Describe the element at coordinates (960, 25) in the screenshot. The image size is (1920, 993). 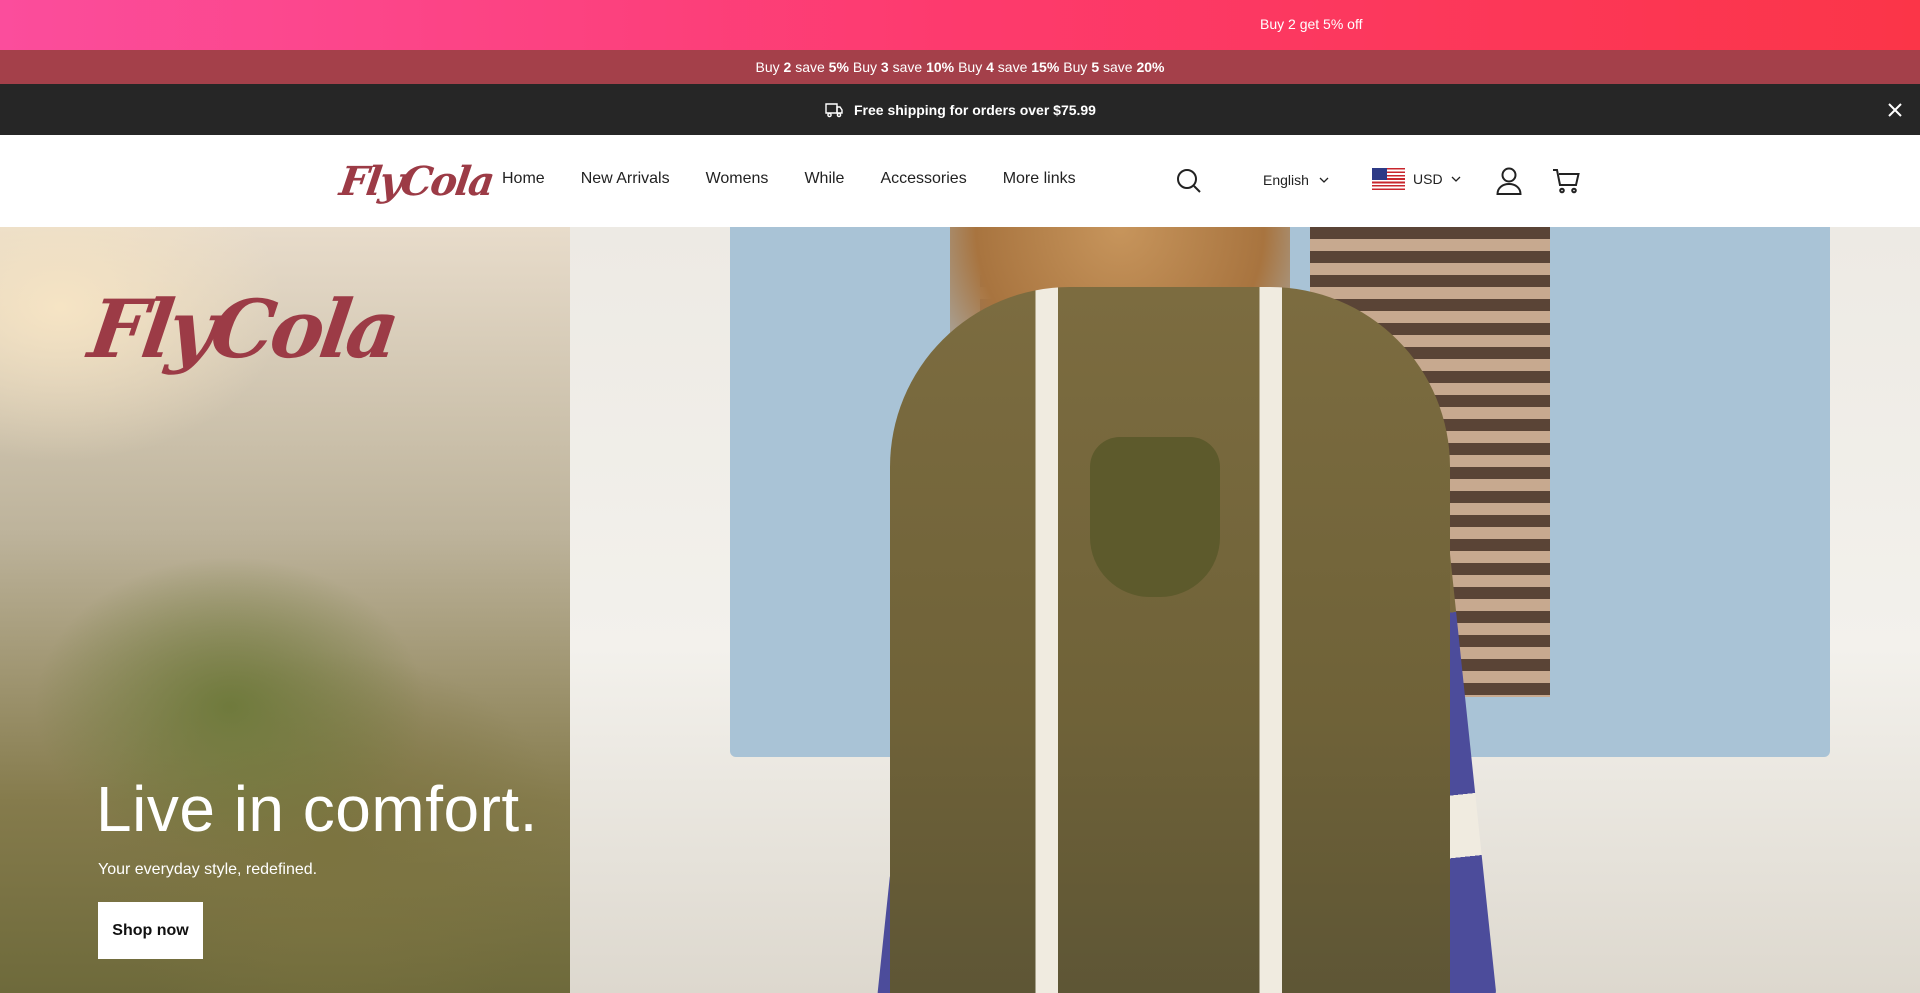
I see `promo-bar: Buy 2 get 5% off` at that location.